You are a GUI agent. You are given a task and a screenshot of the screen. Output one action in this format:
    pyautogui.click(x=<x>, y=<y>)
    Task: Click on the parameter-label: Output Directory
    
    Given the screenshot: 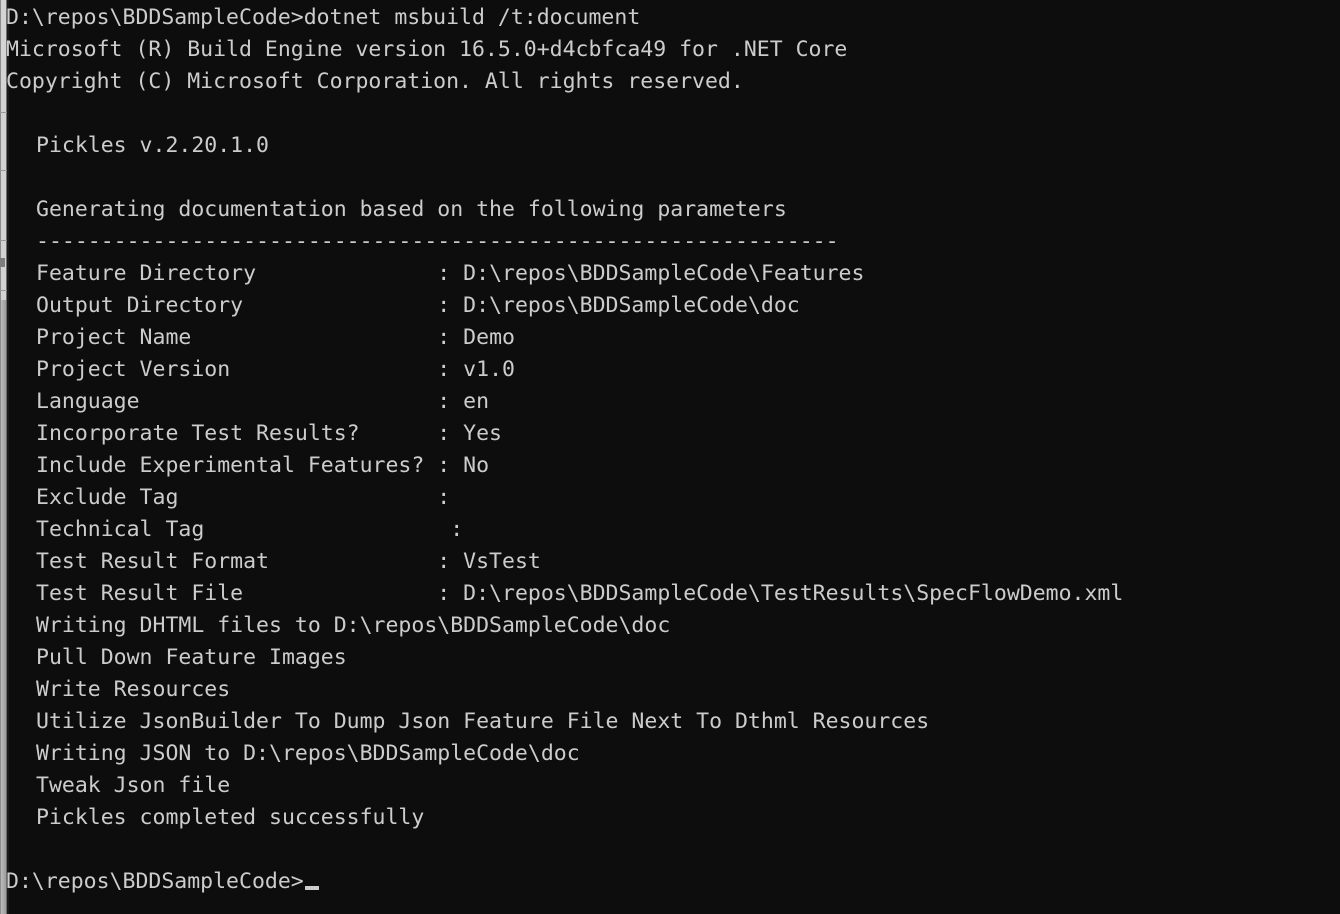 What is the action you would take?
    pyautogui.click(x=140, y=305)
    